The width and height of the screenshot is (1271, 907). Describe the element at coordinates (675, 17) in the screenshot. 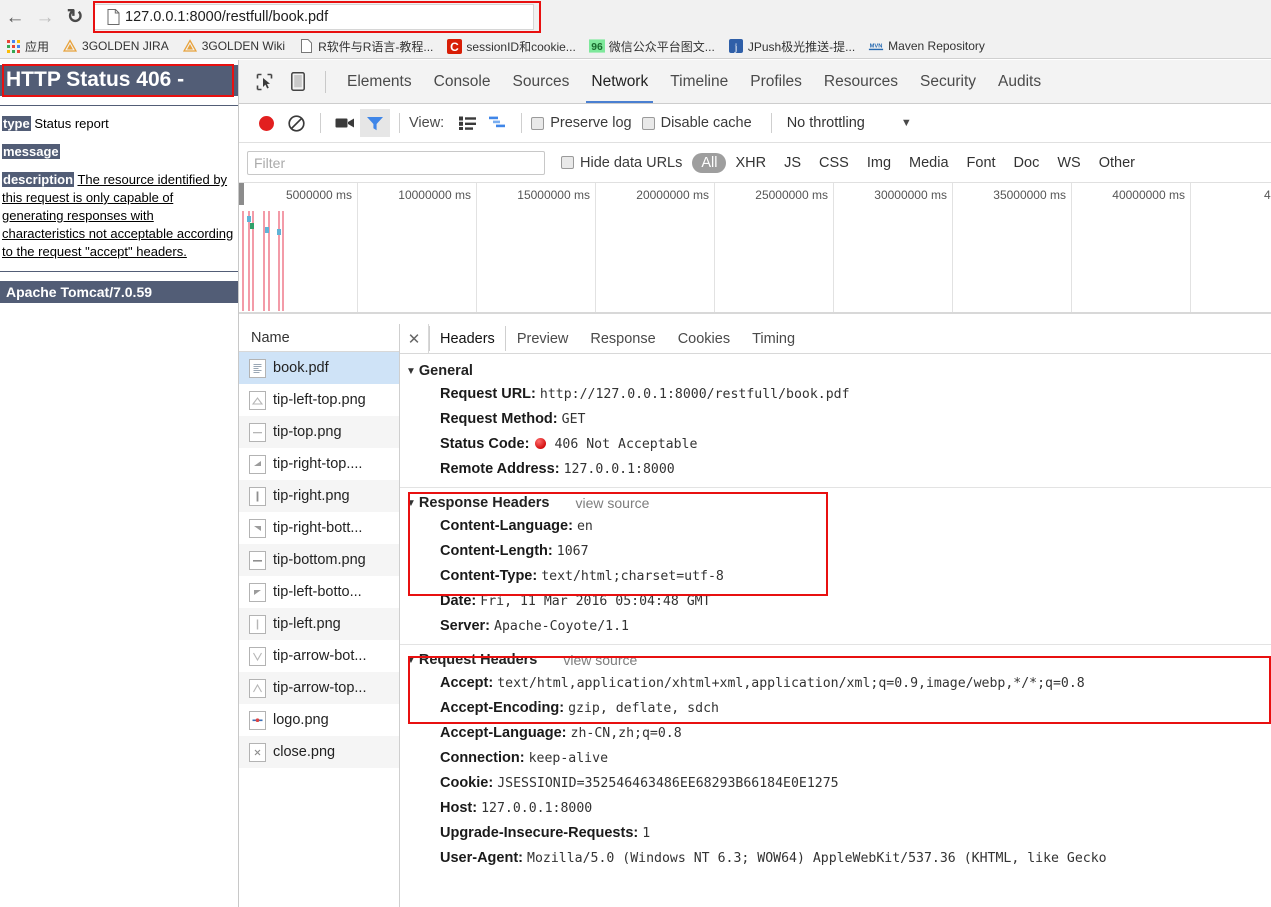

I see `omnibox-wrap: 127.0.0.1:8000/restfull/book.pdf` at that location.